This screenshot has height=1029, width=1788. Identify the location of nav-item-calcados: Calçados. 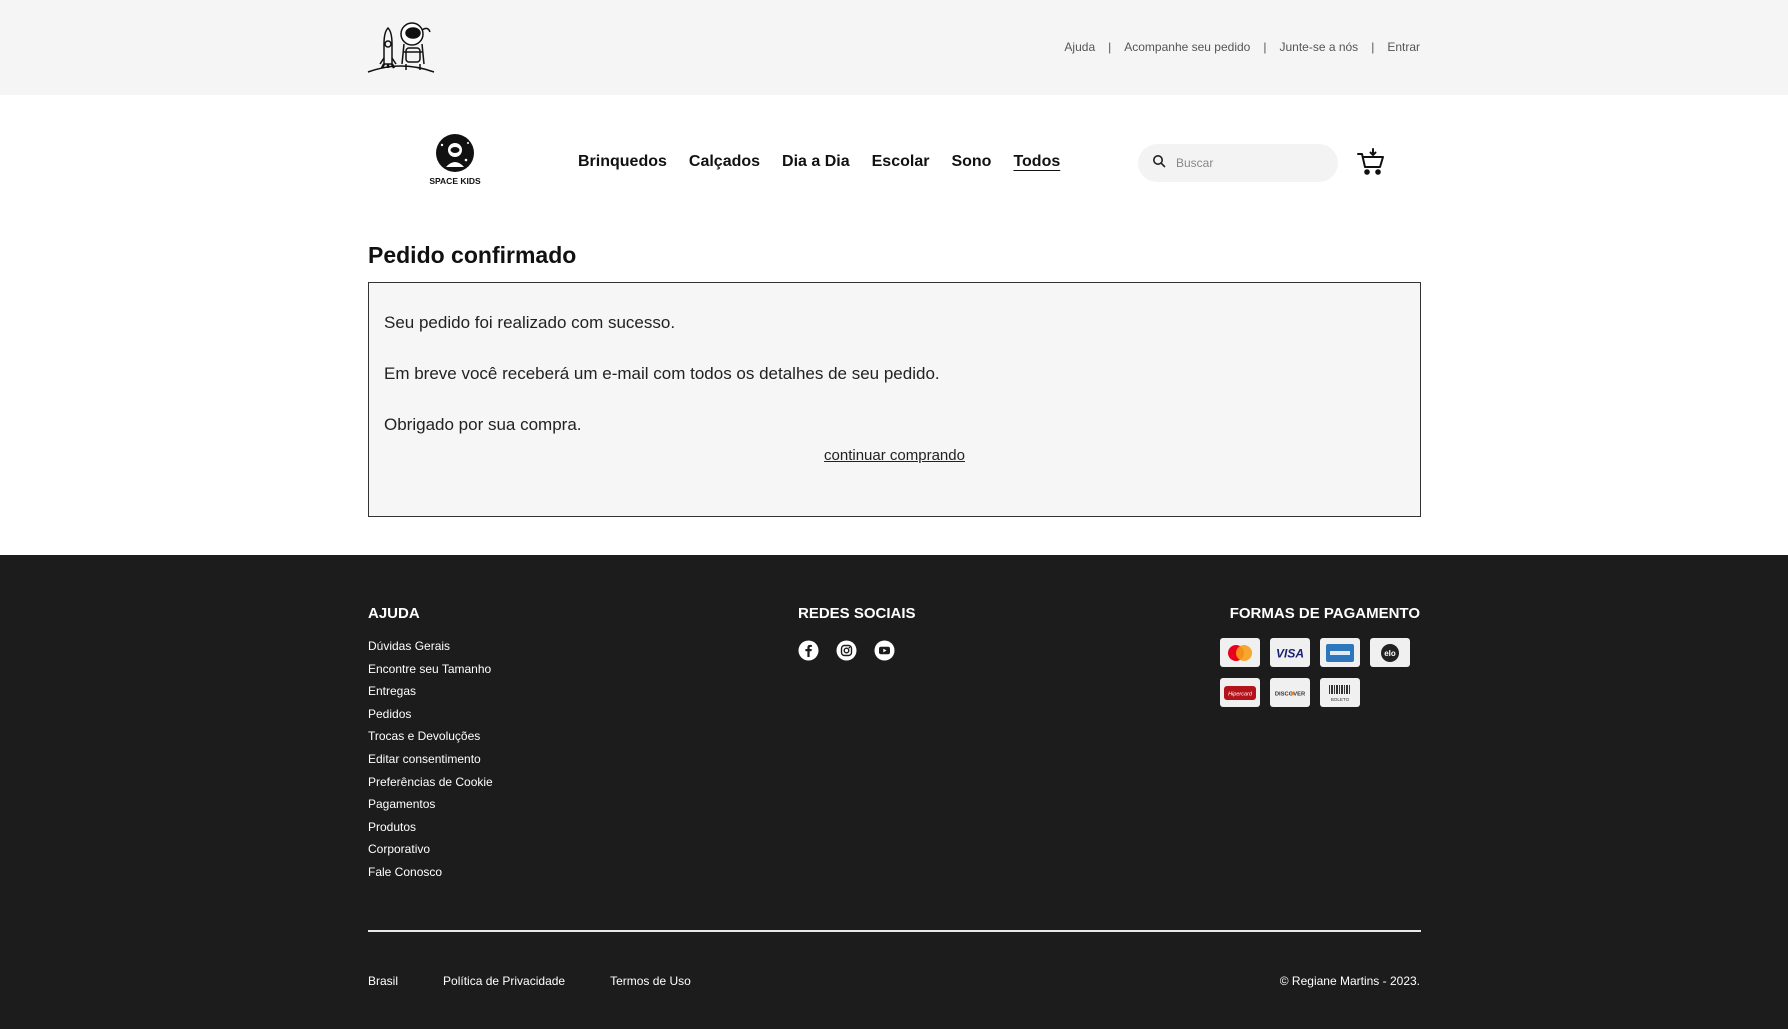
(724, 162).